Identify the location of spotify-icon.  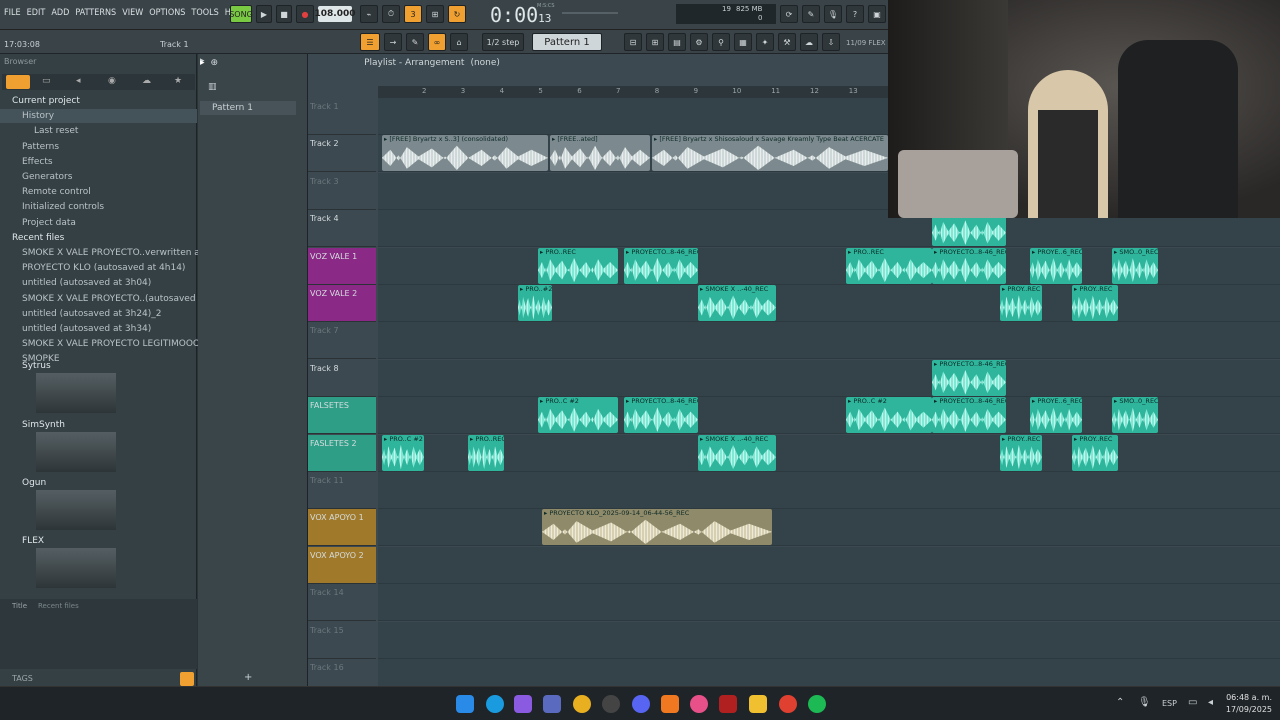
(817, 704).